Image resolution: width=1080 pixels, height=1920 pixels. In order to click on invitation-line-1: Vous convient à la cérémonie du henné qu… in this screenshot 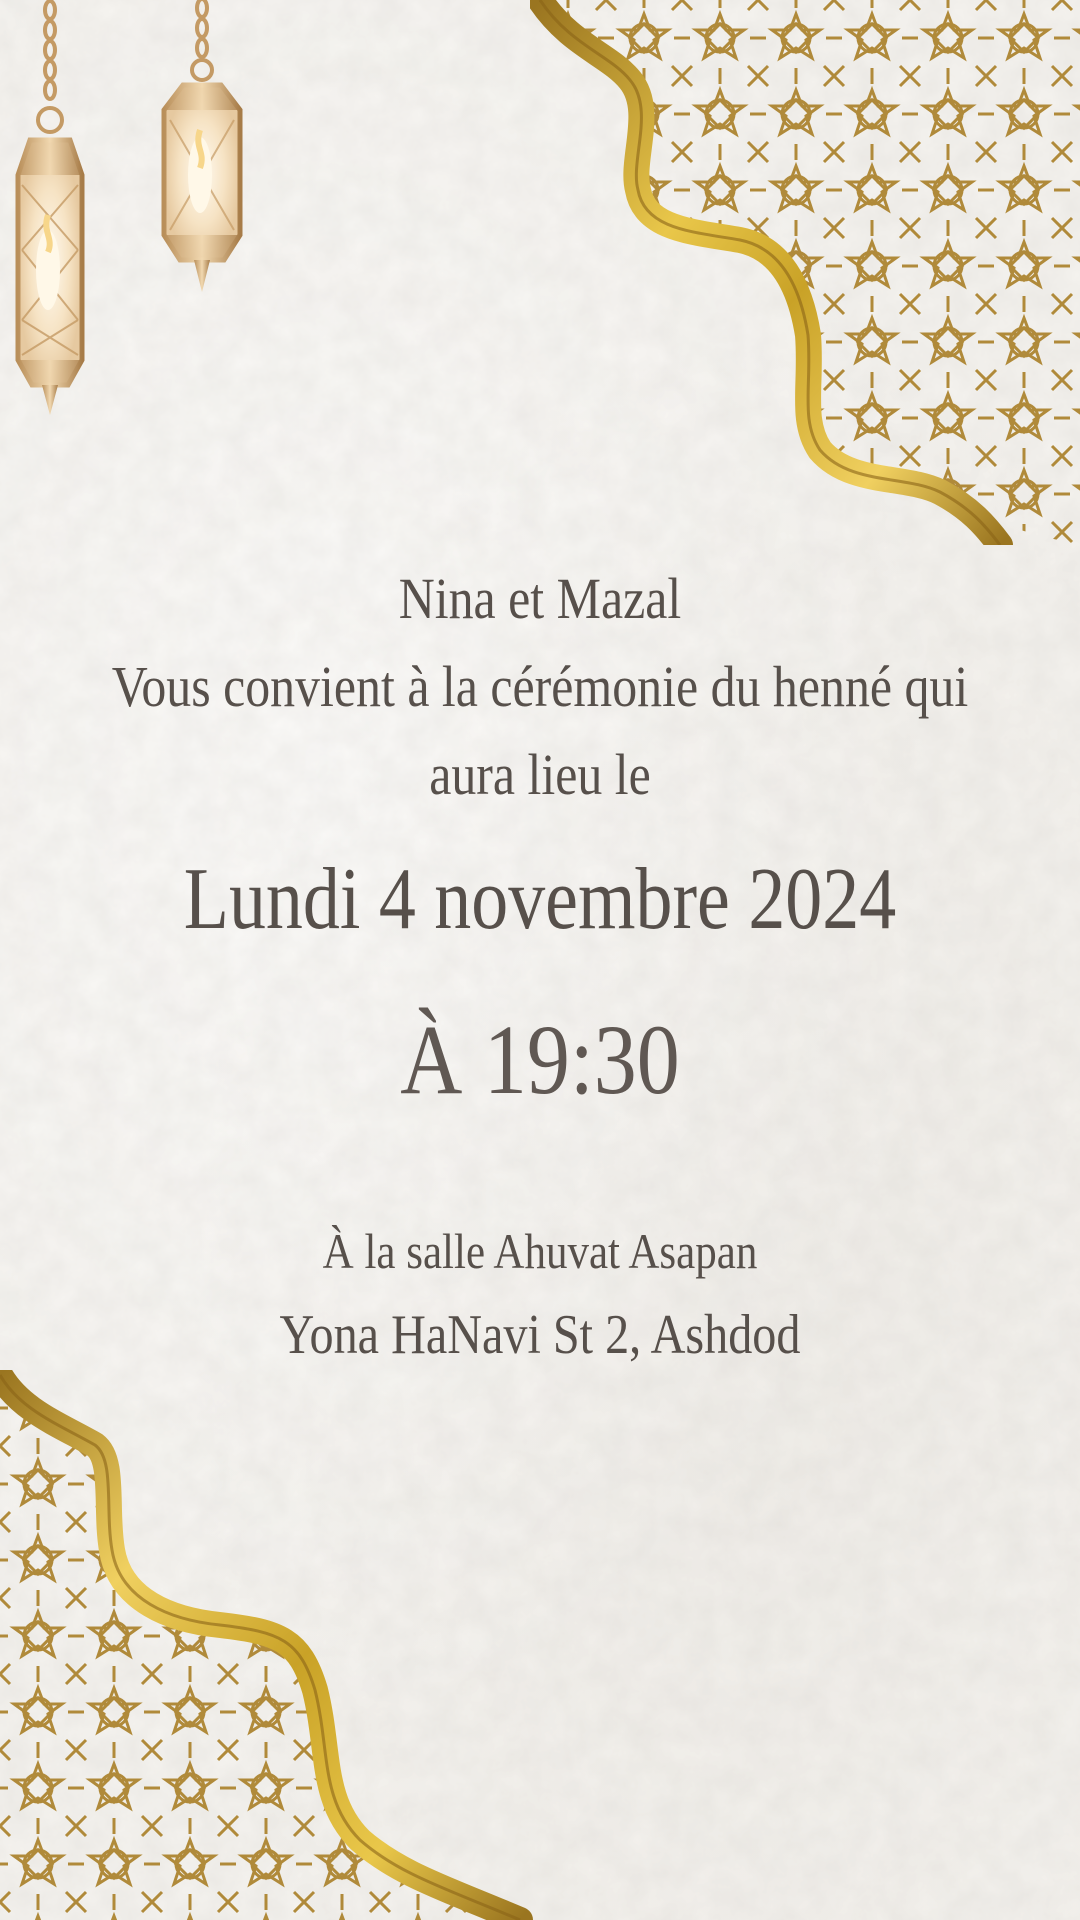, I will do `click(540, 686)`.